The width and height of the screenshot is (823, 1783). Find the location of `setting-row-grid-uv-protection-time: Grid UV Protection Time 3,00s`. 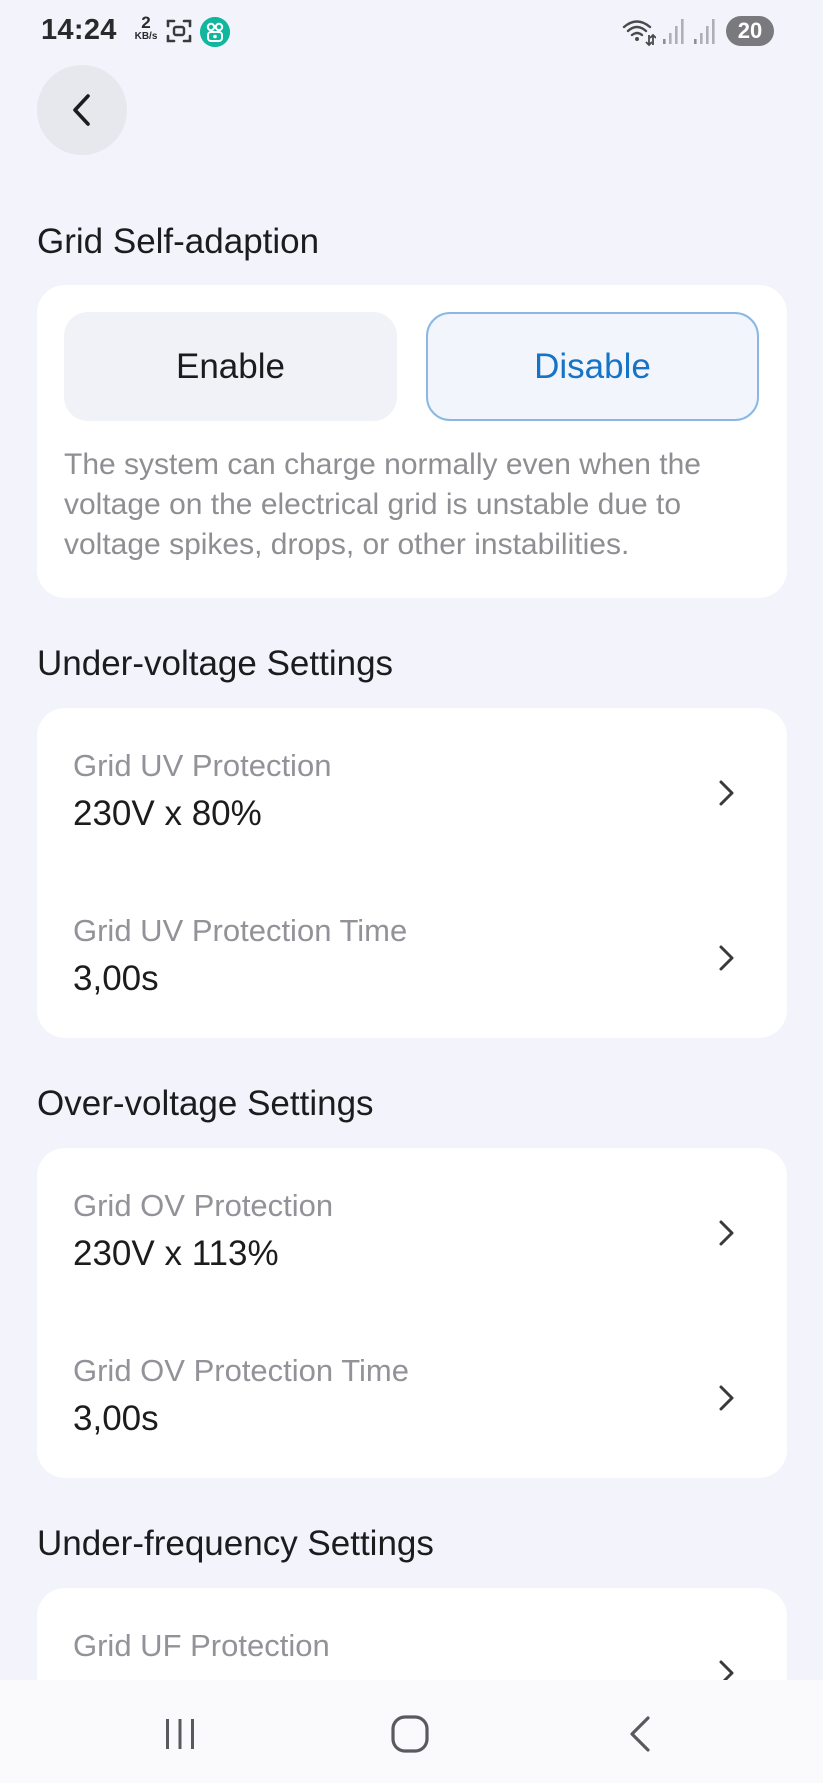

setting-row-grid-uv-protection-time: Grid UV Protection Time 3,00s is located at coordinates (412, 955).